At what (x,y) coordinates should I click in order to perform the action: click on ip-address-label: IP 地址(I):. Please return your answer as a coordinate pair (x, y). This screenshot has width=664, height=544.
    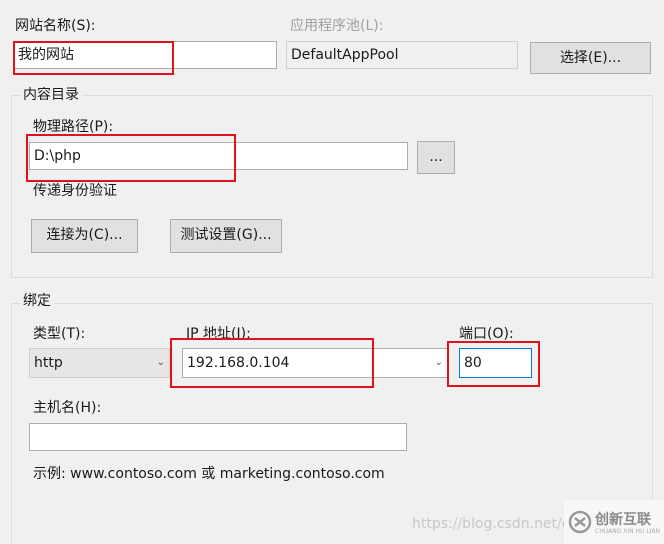
    Looking at the image, I should click on (218, 334).